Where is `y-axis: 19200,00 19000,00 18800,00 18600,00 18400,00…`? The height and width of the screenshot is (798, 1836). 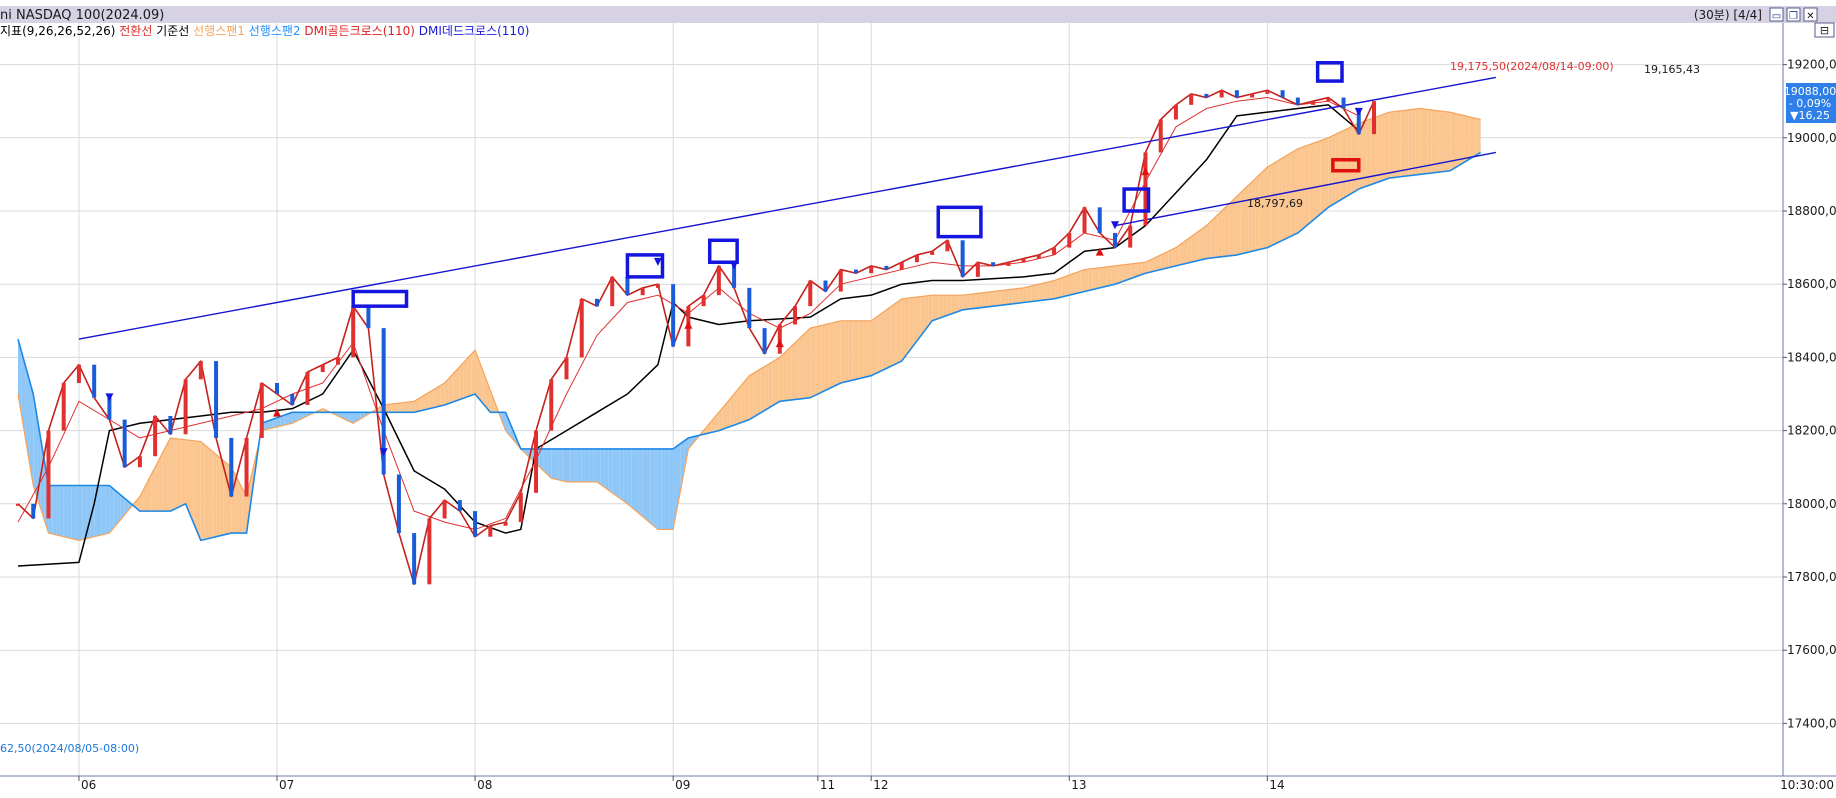
y-axis: 19200,00 19000,00 18800,00 18600,00 18400,00… is located at coordinates (1809, 394).